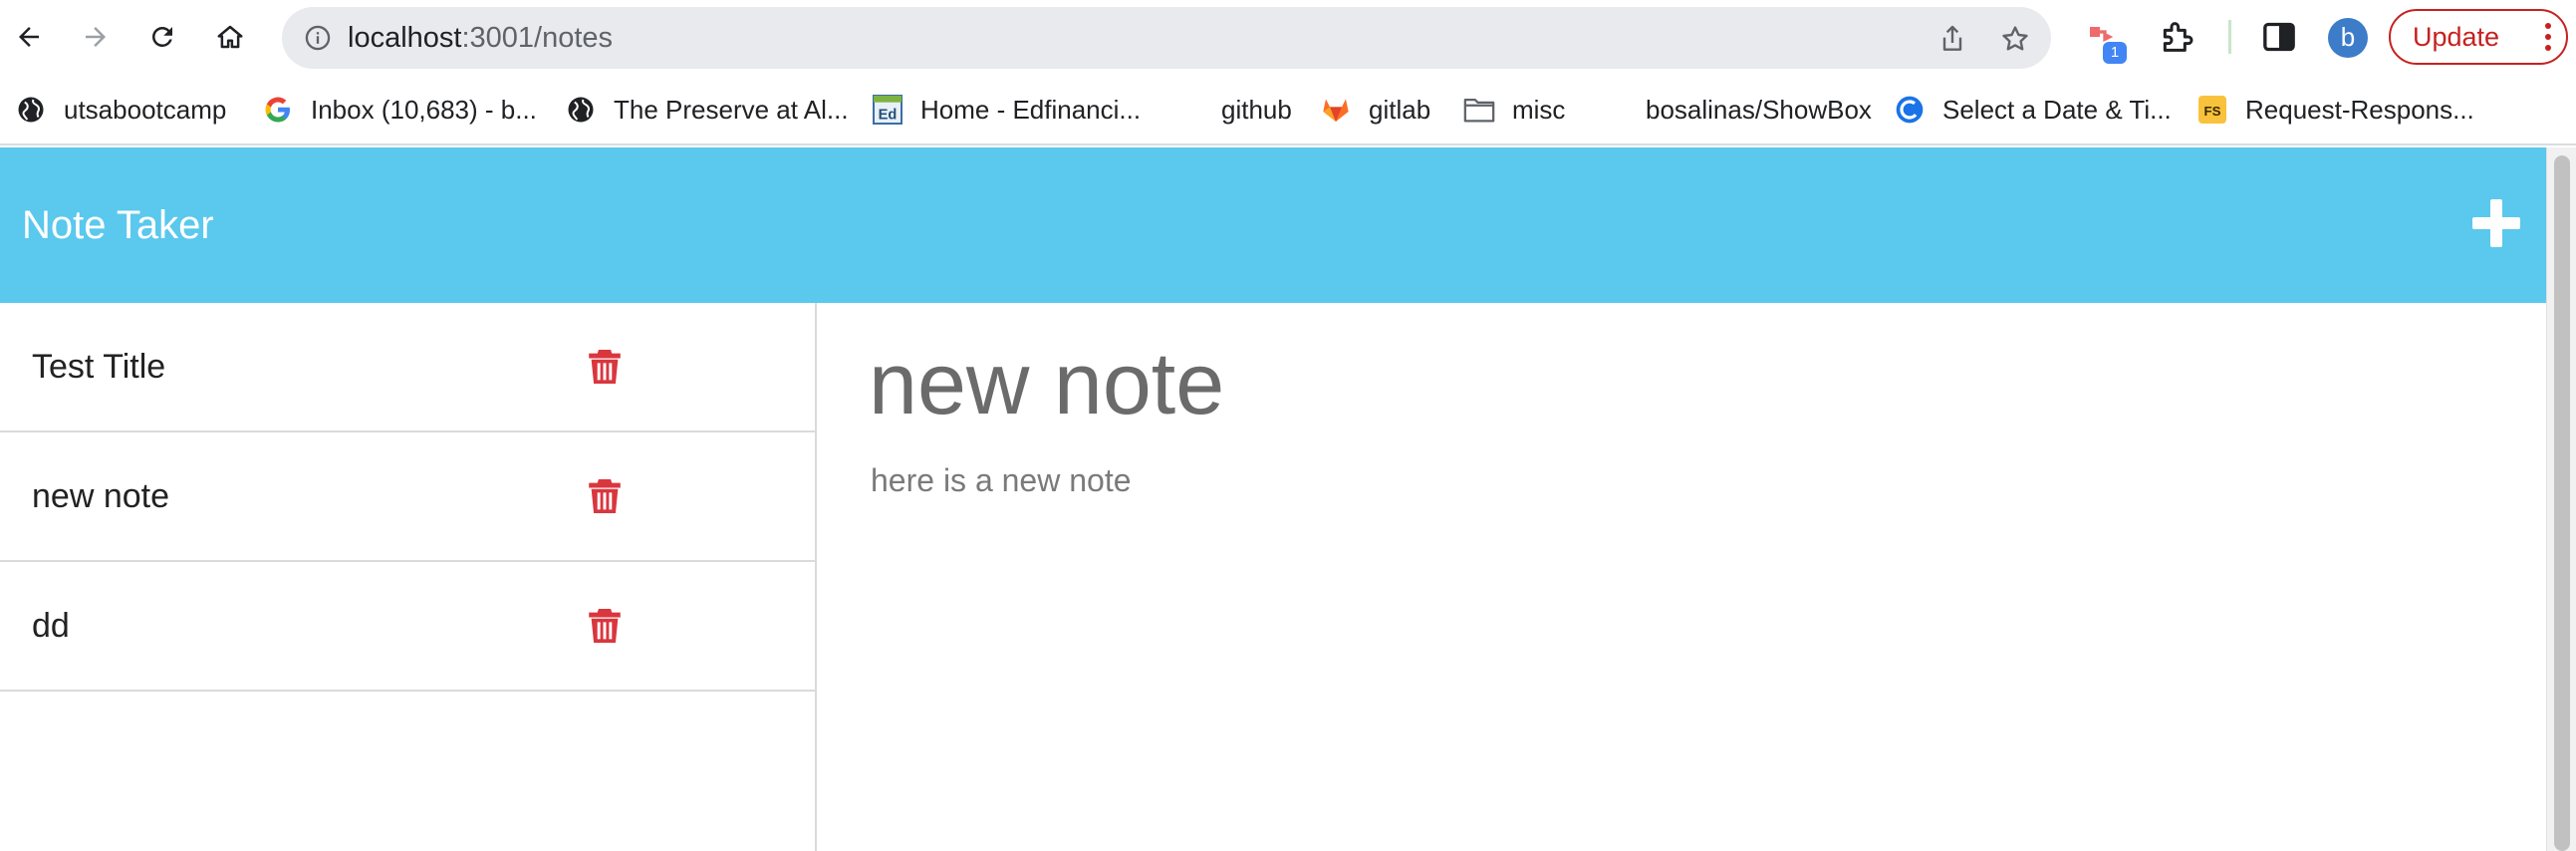 The width and height of the screenshot is (2576, 851). I want to click on arrow-left-icon, so click(29, 37).